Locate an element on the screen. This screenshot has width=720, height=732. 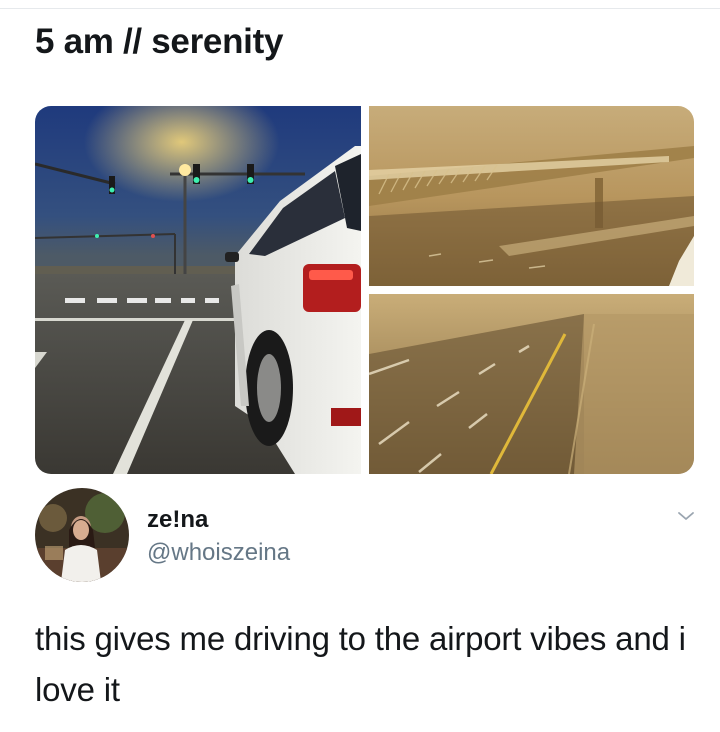
chevron-down-icon is located at coordinates (686, 516).